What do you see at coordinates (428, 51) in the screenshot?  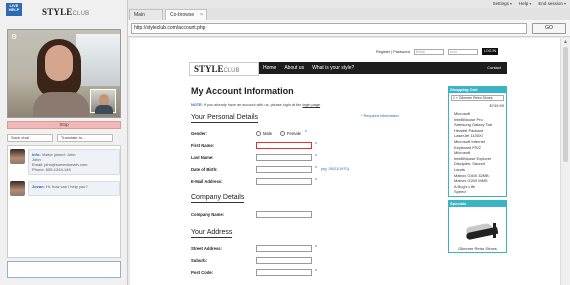 I see `email-field: Email` at bounding box center [428, 51].